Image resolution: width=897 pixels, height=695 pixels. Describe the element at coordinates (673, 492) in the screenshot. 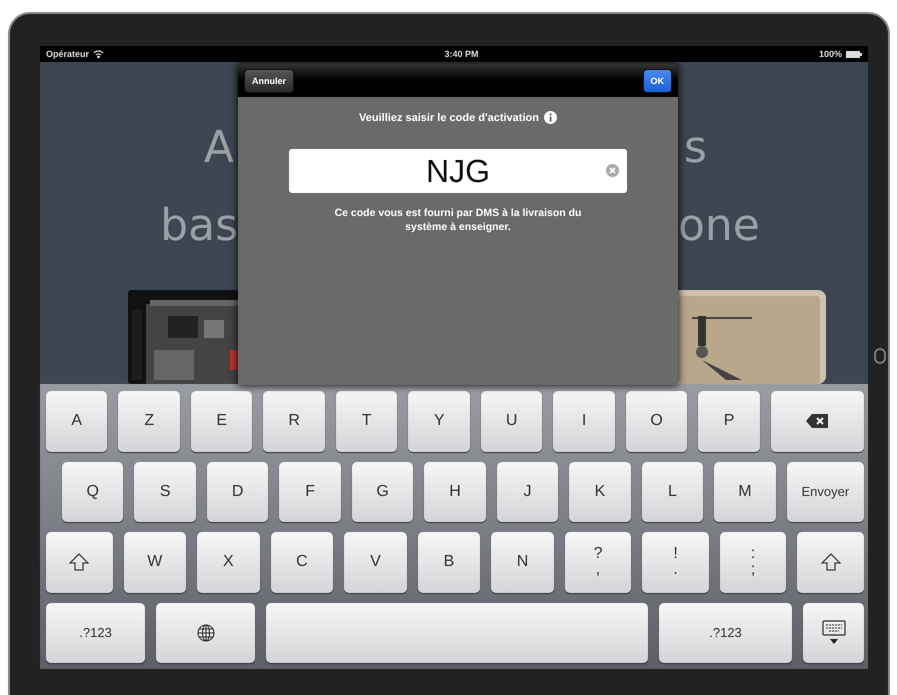

I see `letter-key: L` at that location.